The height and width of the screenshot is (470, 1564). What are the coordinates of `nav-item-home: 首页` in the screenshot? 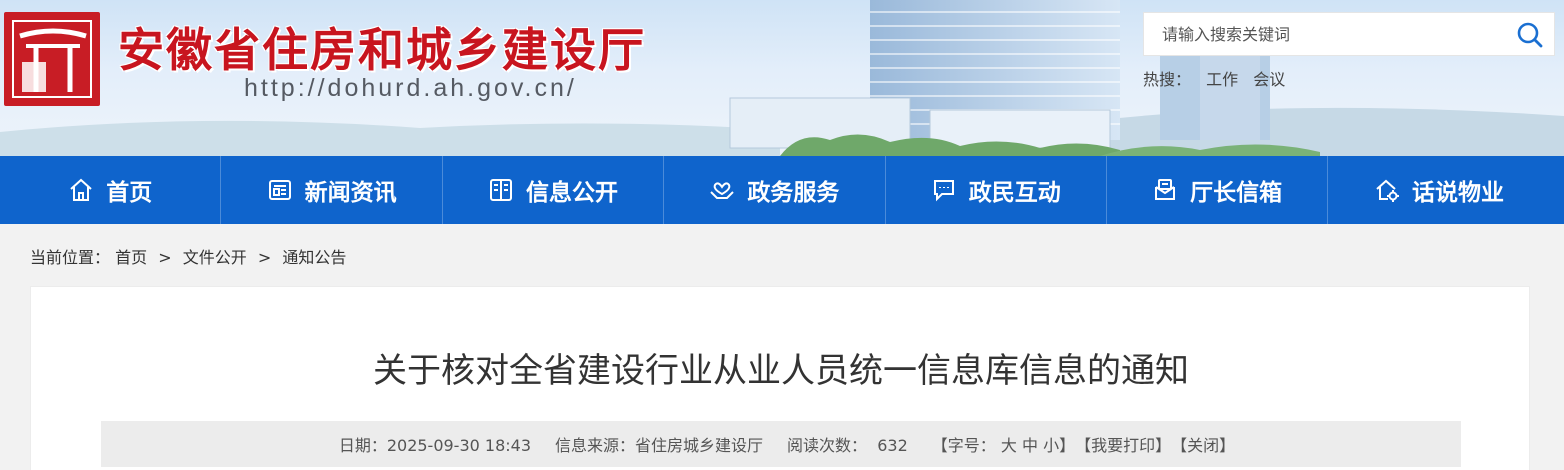 It's located at (111, 190).